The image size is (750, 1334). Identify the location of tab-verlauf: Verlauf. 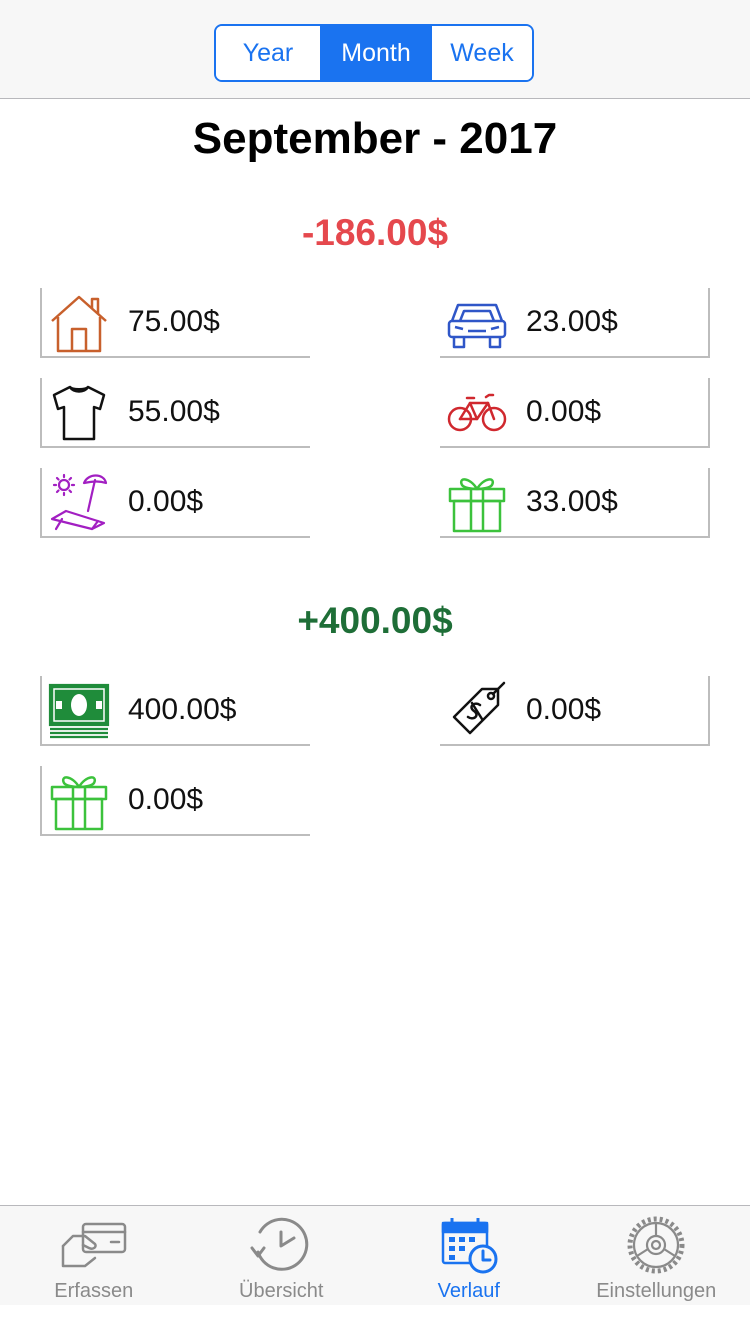
(469, 1255).